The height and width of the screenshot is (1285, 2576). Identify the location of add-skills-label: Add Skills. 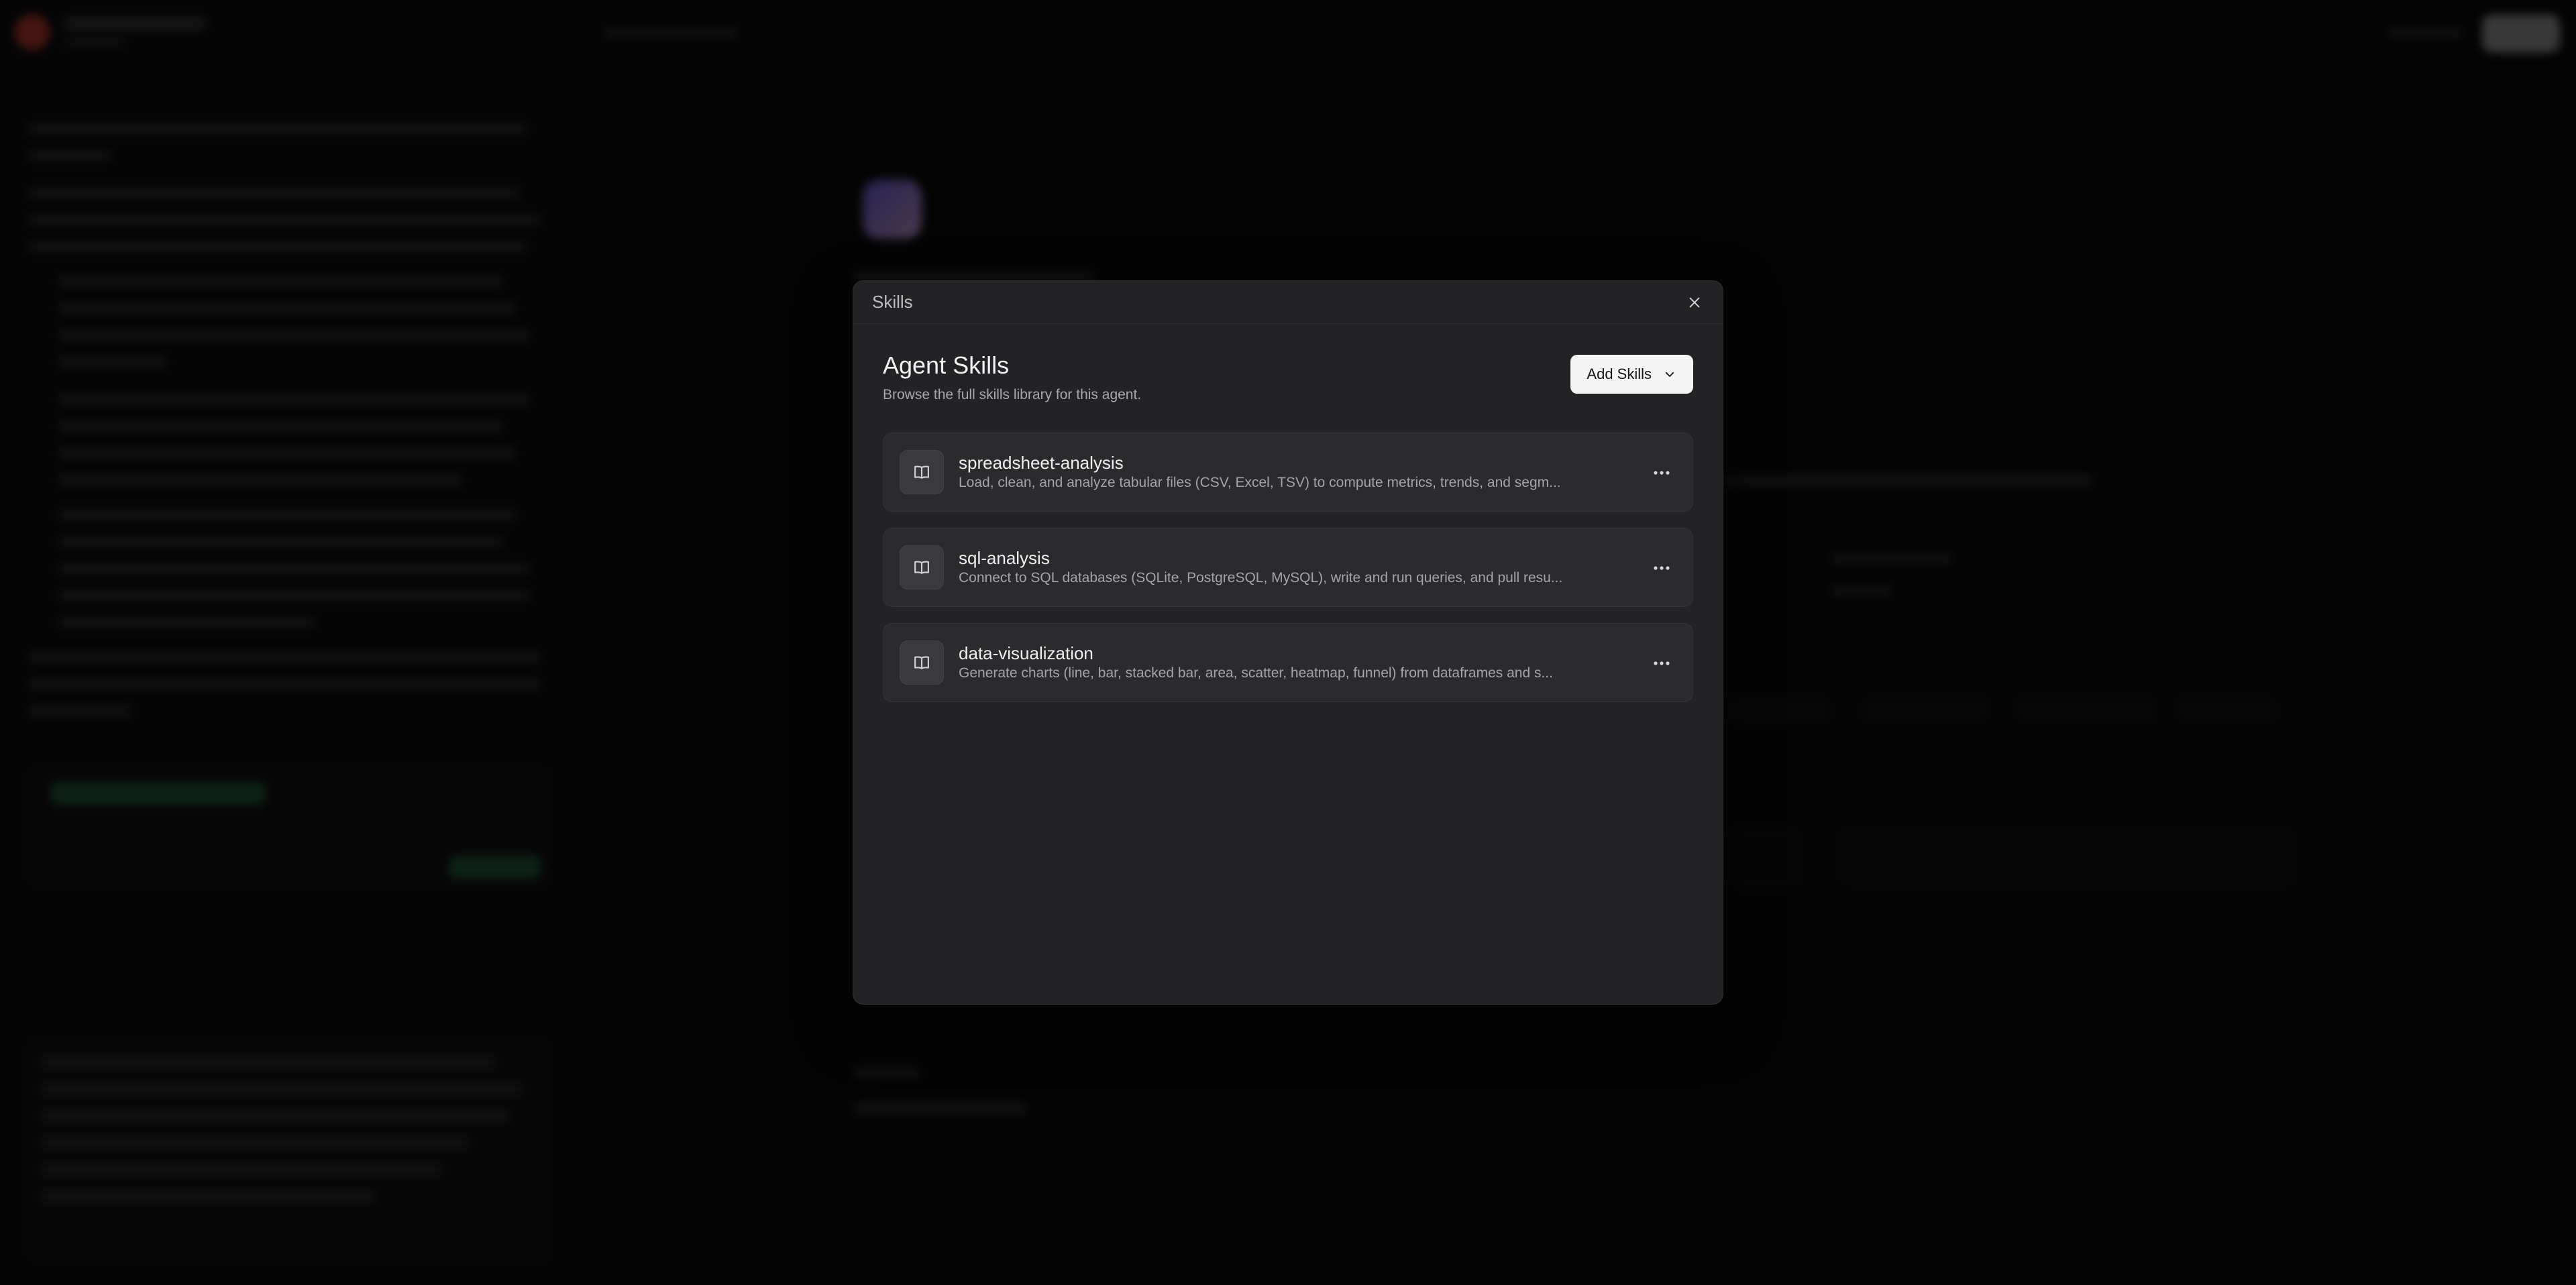
(1619, 374).